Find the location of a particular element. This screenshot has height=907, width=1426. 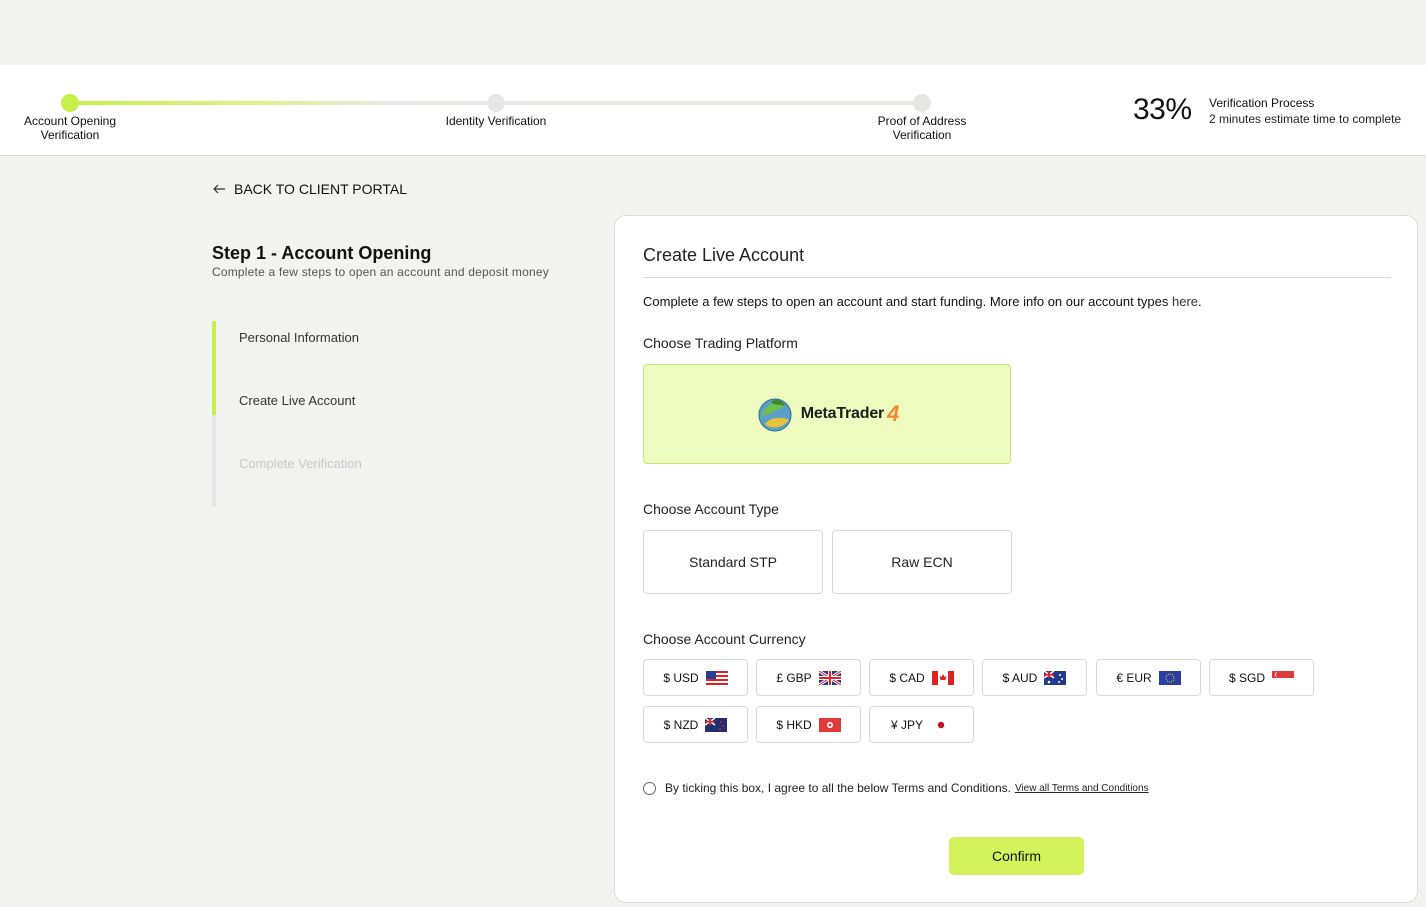

currency-hkd: $ HKD is located at coordinates (808, 724).